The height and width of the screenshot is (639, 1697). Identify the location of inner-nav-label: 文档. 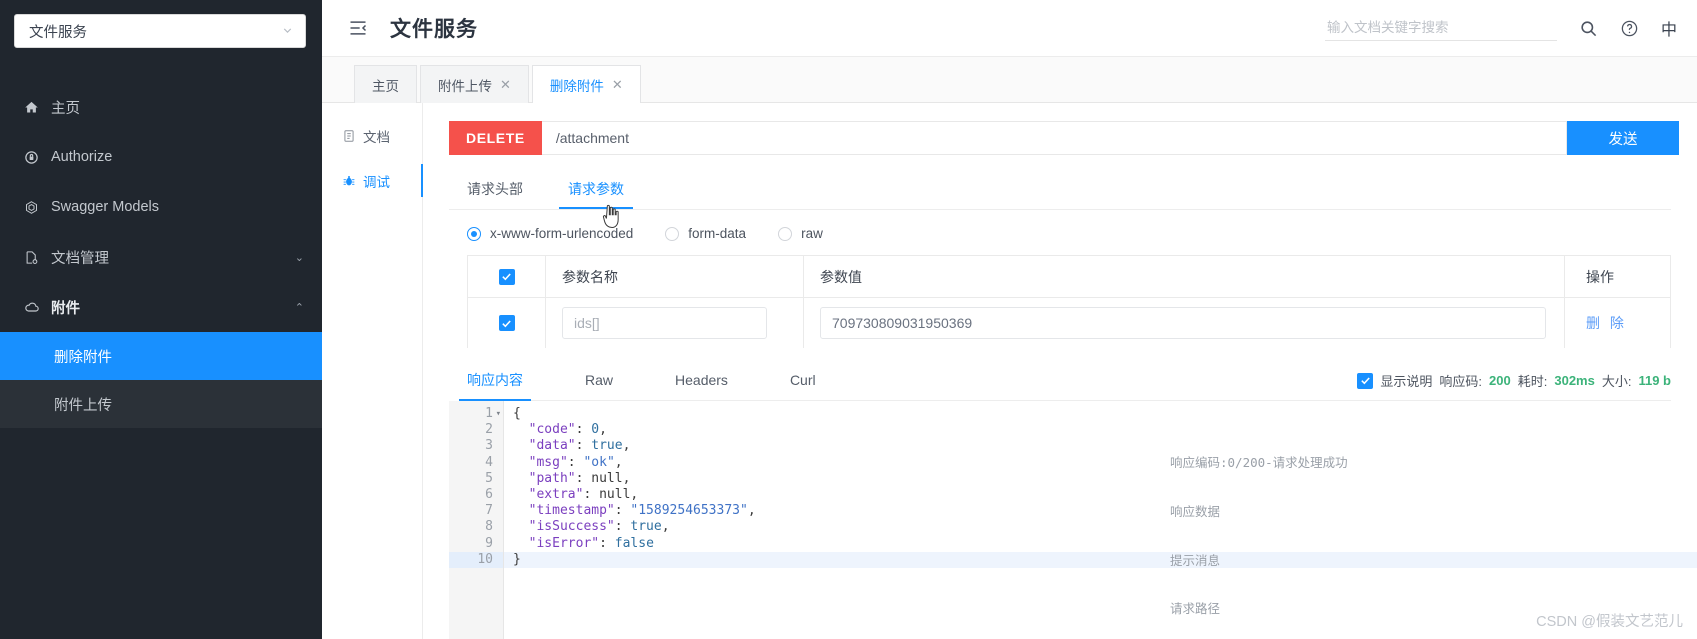
(376, 137).